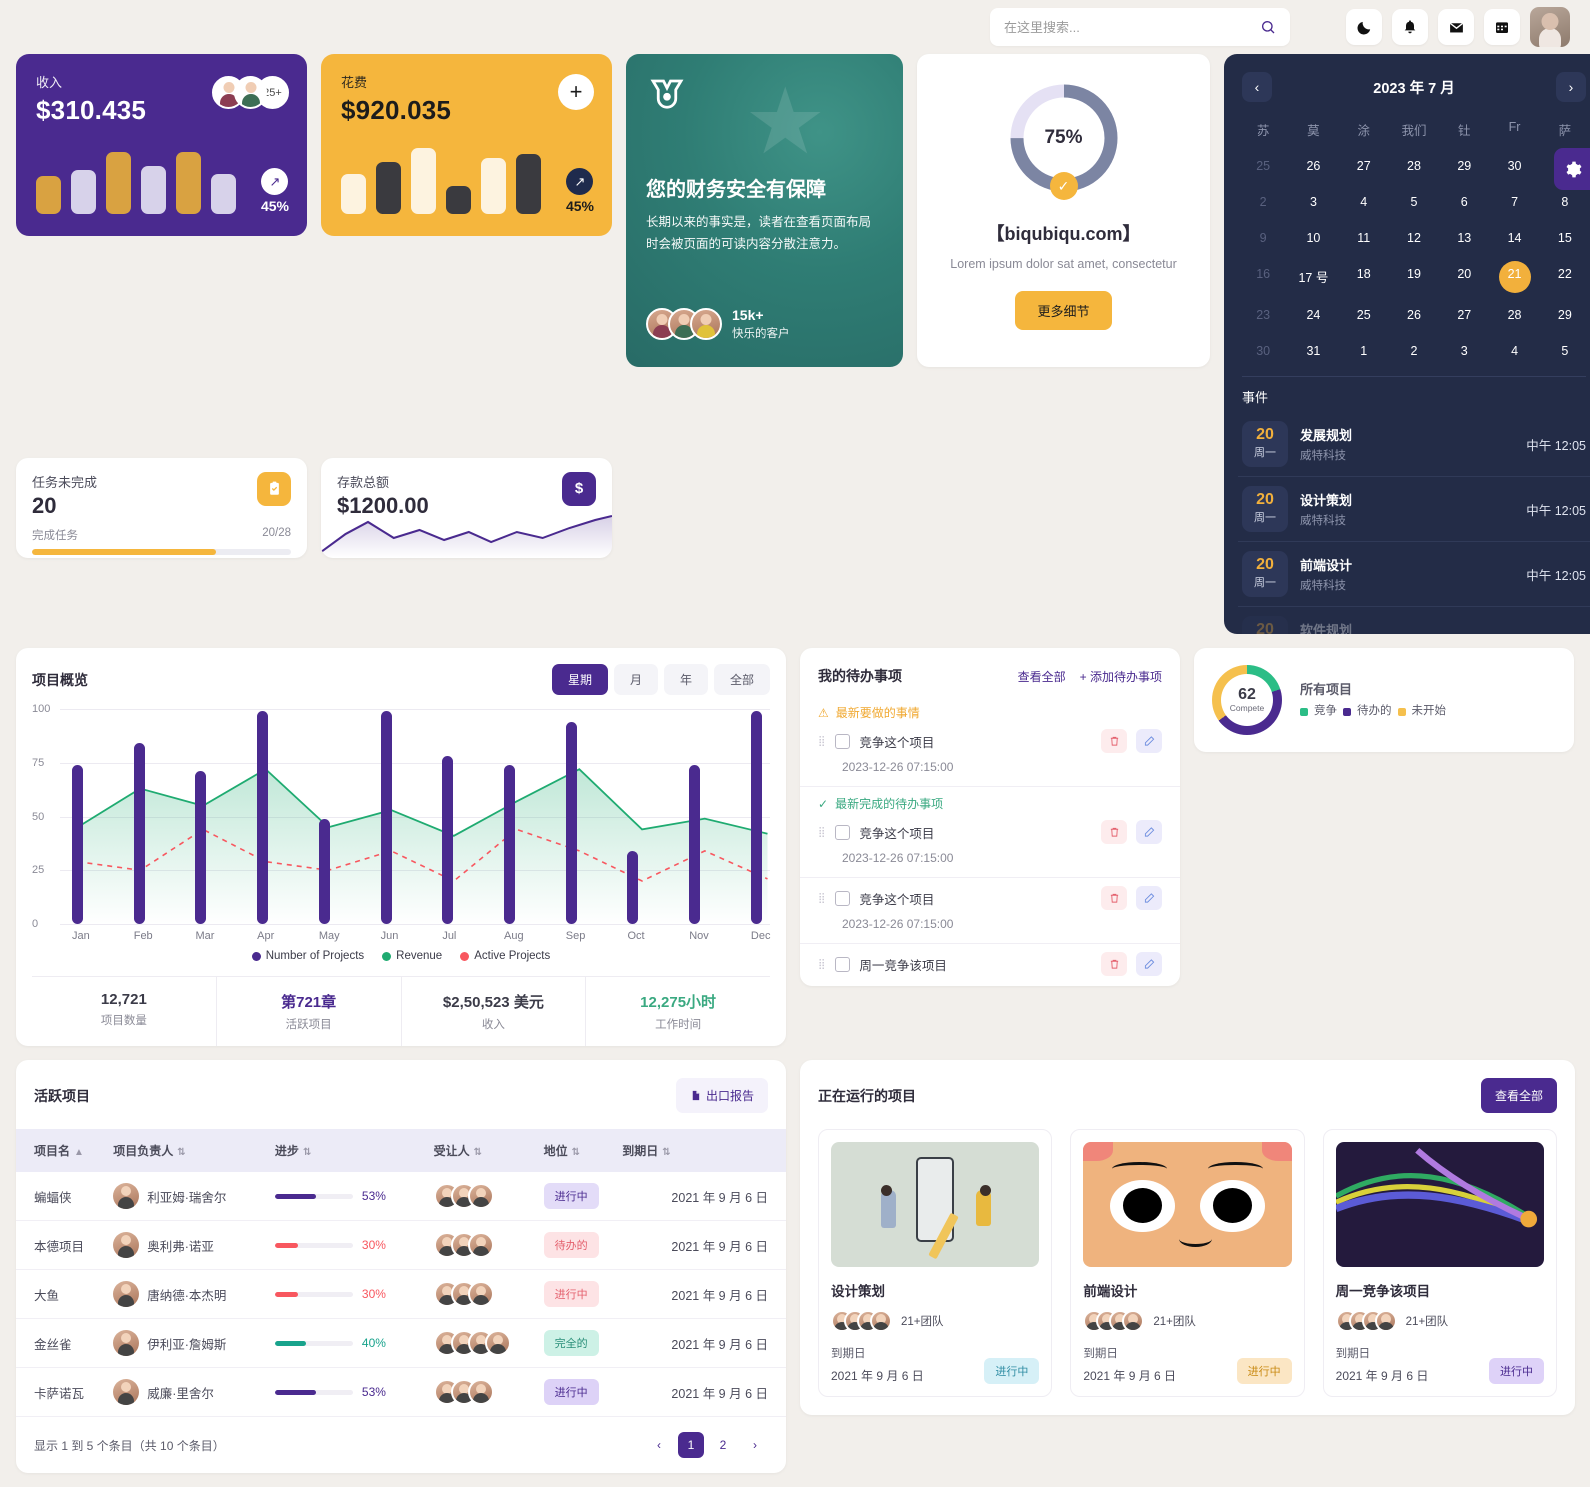 Image resolution: width=1590 pixels, height=1487 pixels. What do you see at coordinates (401, 1245) in the screenshot?
I see `table-row: 本德项目 奥利弗·诺亚 30% 待办的 2021 年 9 月 6 日` at bounding box center [401, 1245].